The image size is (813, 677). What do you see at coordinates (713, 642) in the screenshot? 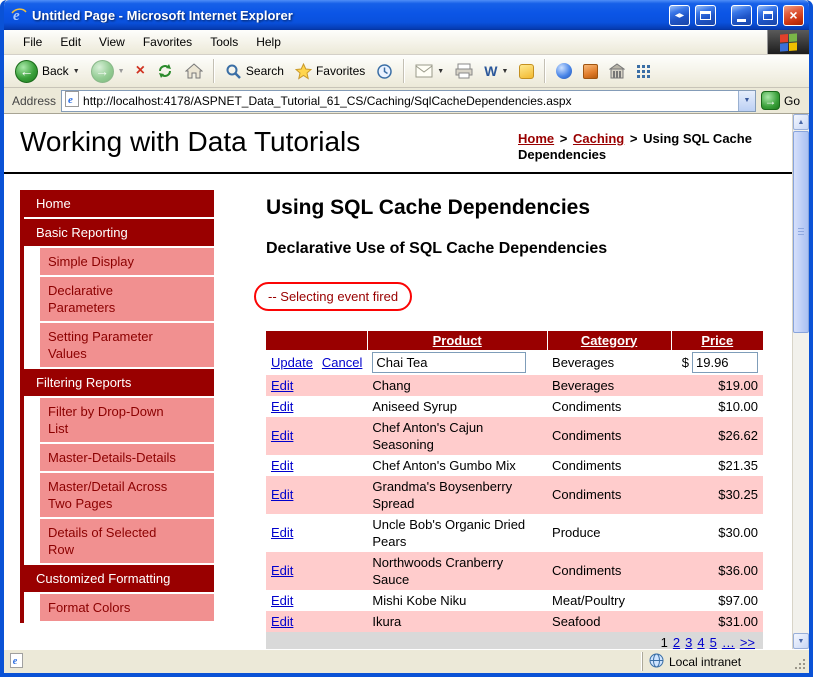
I see `pager-link: 5` at bounding box center [713, 642].